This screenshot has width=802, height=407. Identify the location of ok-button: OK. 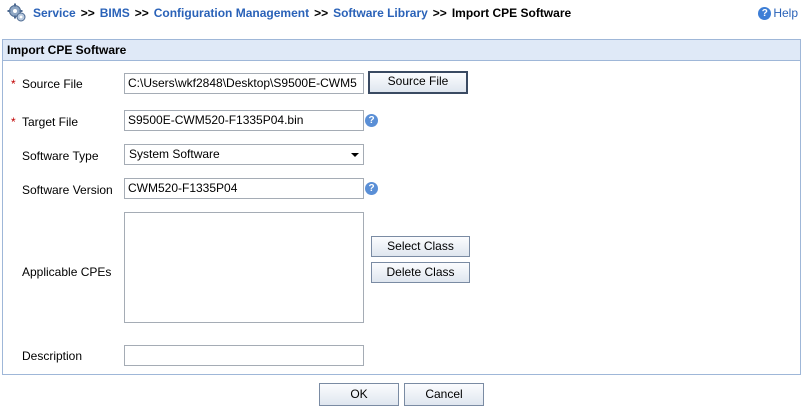
(359, 394).